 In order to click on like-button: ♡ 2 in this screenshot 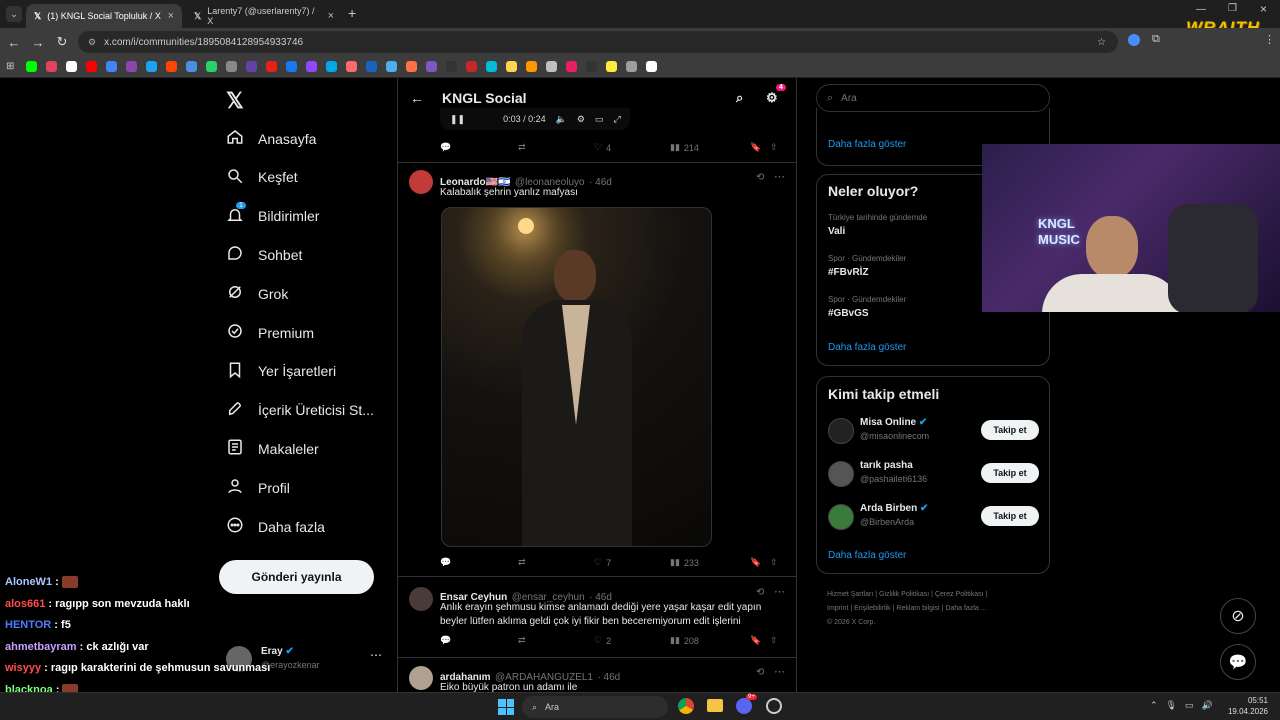, I will do `click(632, 640)`.